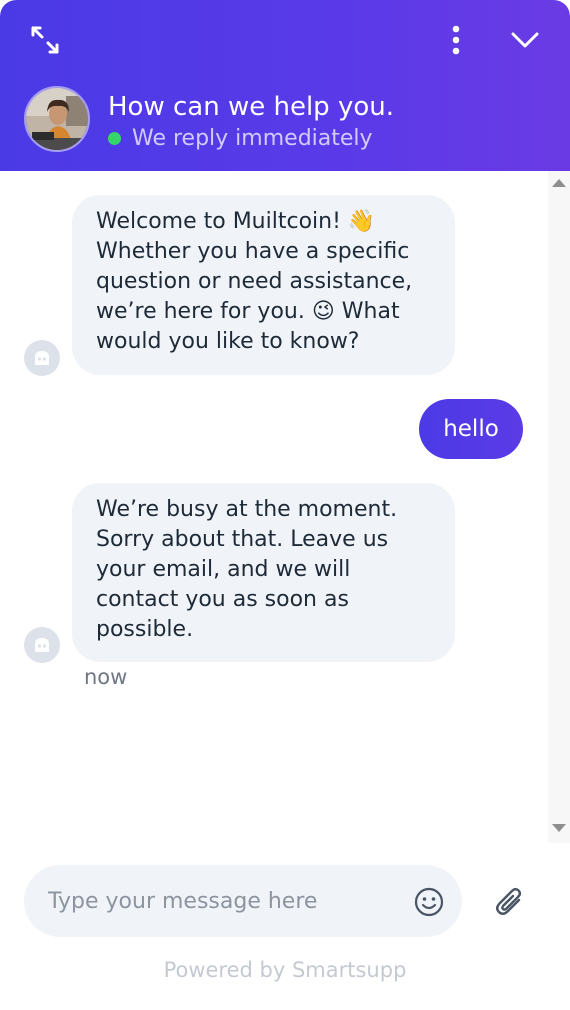 This screenshot has width=570, height=1010. Describe the element at coordinates (228, 901) in the screenshot. I see `message-input` at that location.